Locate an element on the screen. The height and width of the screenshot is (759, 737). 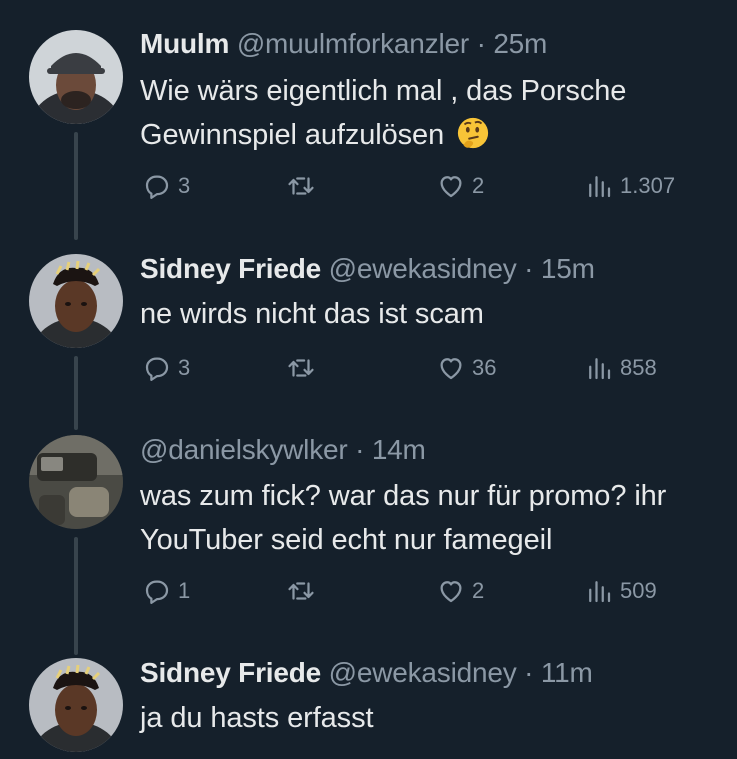
views-button: 858 is located at coordinates (620, 368).